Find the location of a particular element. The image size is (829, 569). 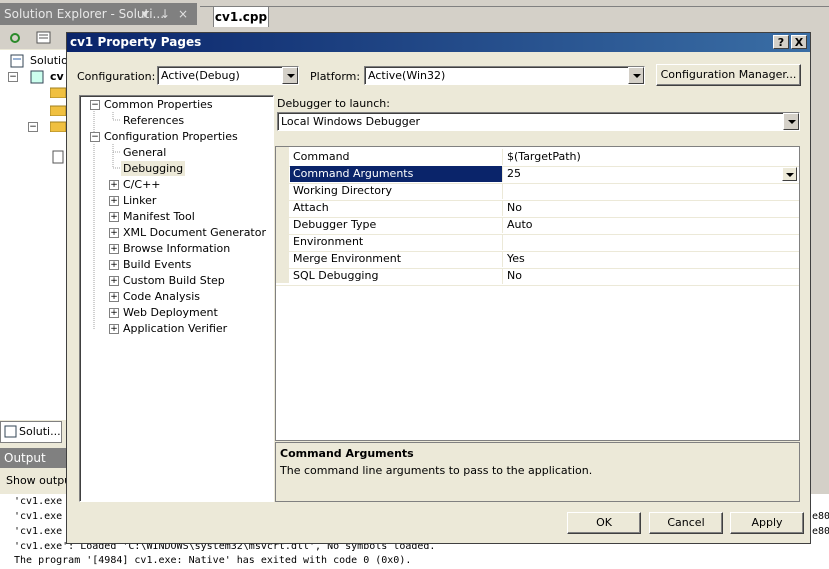

apply-button: Apply is located at coordinates (767, 523).